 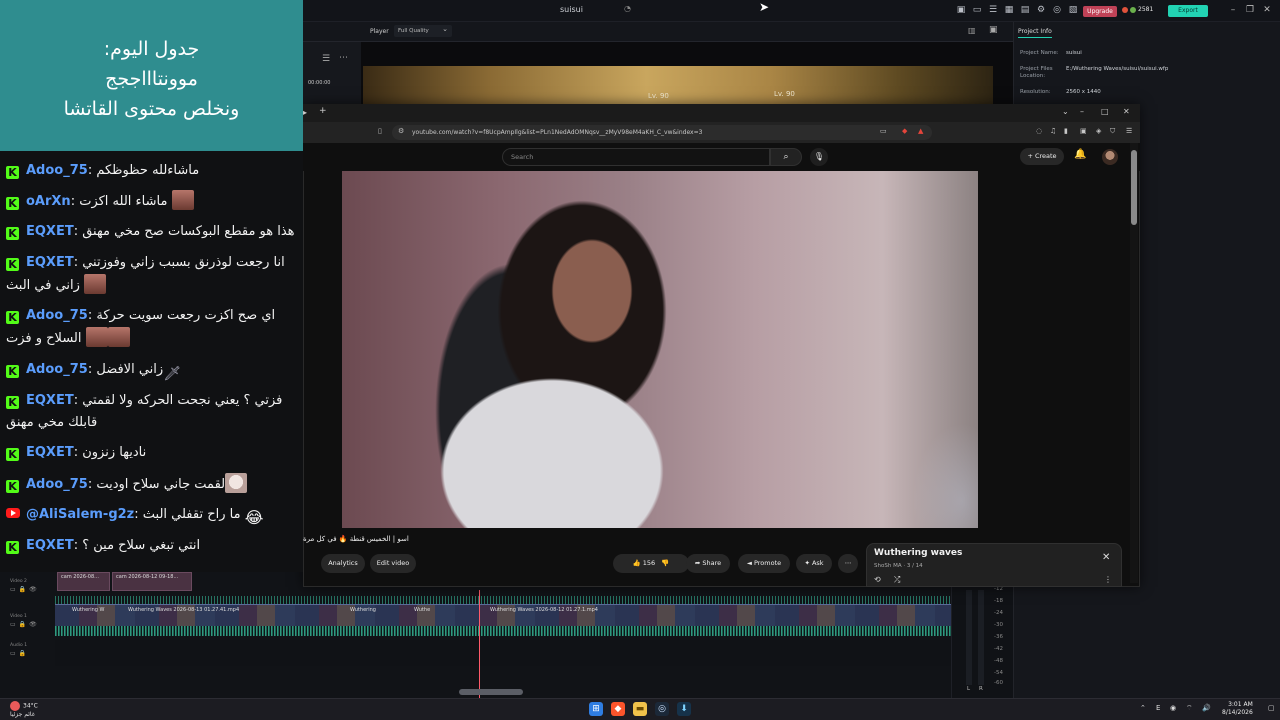 What do you see at coordinates (1137, 9) in the screenshot?
I see `credits-badge: 2581` at bounding box center [1137, 9].